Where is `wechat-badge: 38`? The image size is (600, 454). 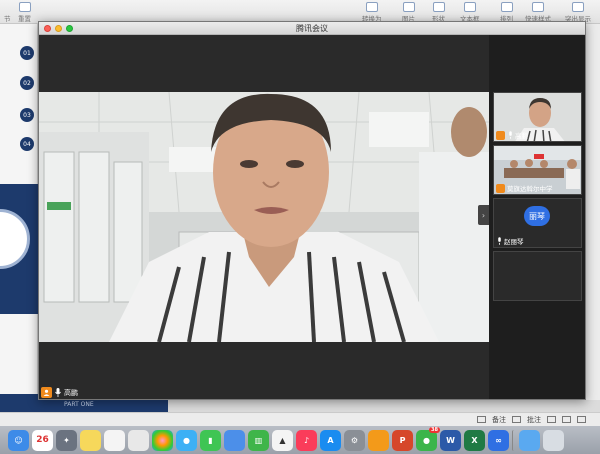
wechat-badge: 38 is located at coordinates (434, 429).